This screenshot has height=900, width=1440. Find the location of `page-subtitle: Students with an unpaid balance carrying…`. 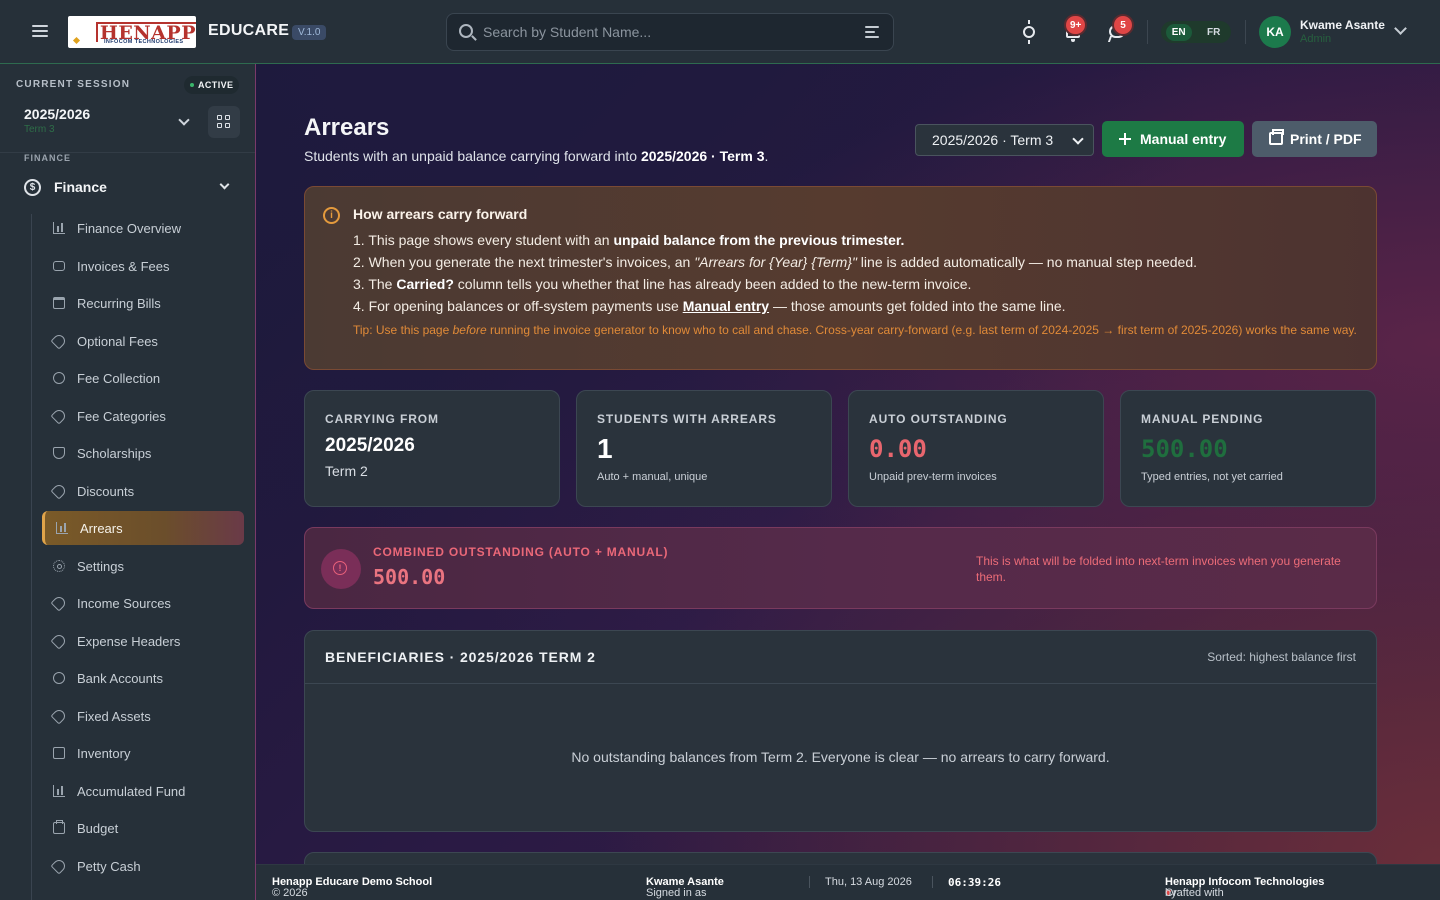

page-subtitle: Students with an unpaid balance carrying… is located at coordinates (536, 156).